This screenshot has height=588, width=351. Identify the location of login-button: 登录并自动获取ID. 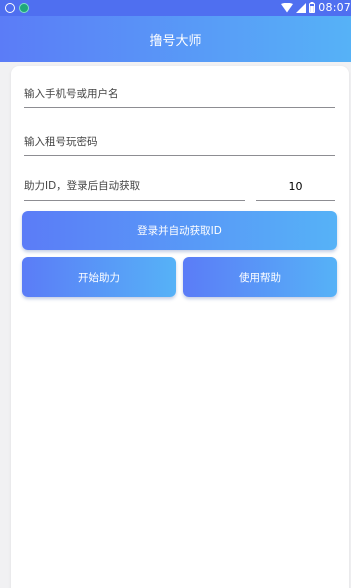
(179, 230).